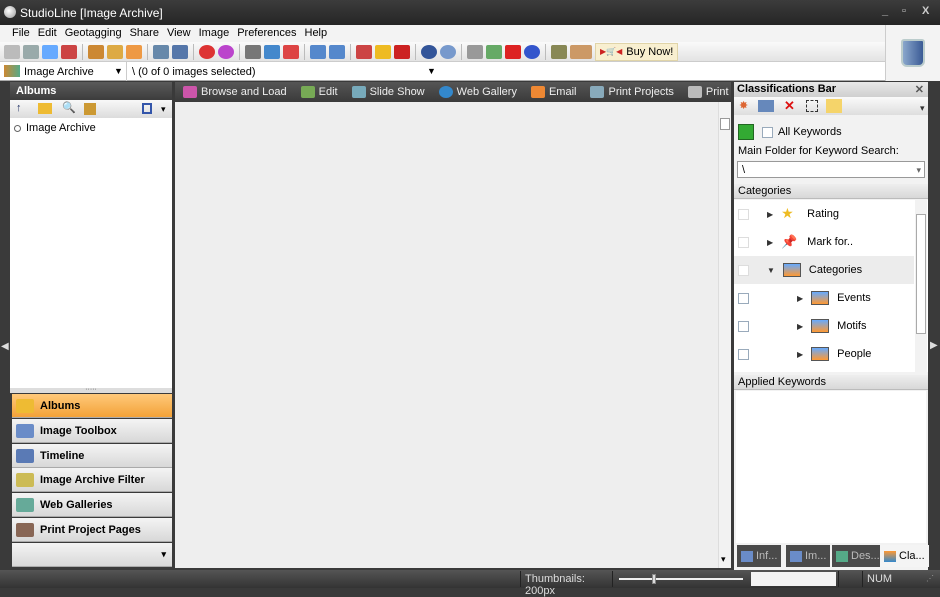 The height and width of the screenshot is (597, 940). Describe the element at coordinates (47, 33) in the screenshot. I see `menu-edit: Edit` at that location.